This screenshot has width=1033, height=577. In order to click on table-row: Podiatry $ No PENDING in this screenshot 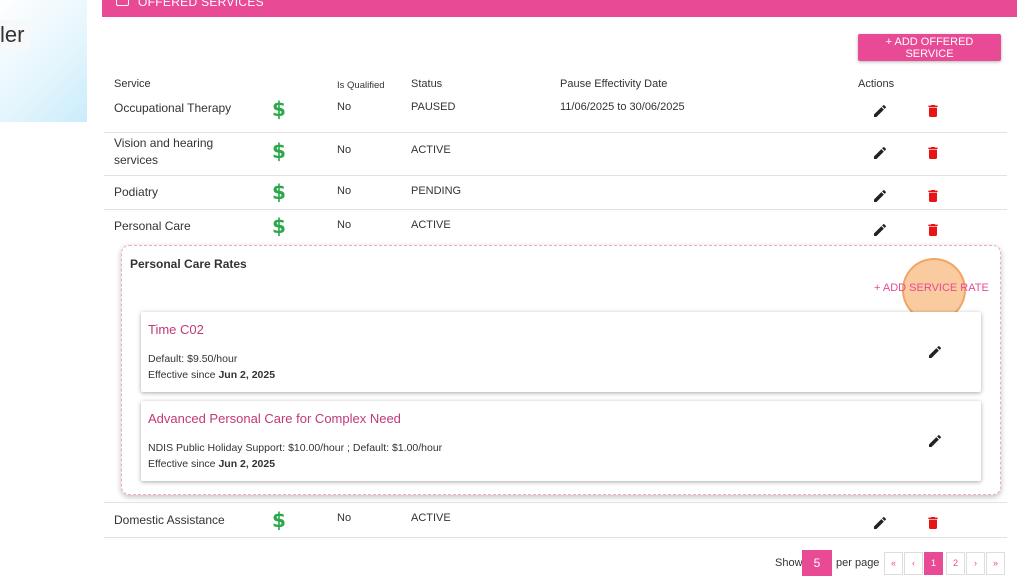, I will do `click(555, 192)`.